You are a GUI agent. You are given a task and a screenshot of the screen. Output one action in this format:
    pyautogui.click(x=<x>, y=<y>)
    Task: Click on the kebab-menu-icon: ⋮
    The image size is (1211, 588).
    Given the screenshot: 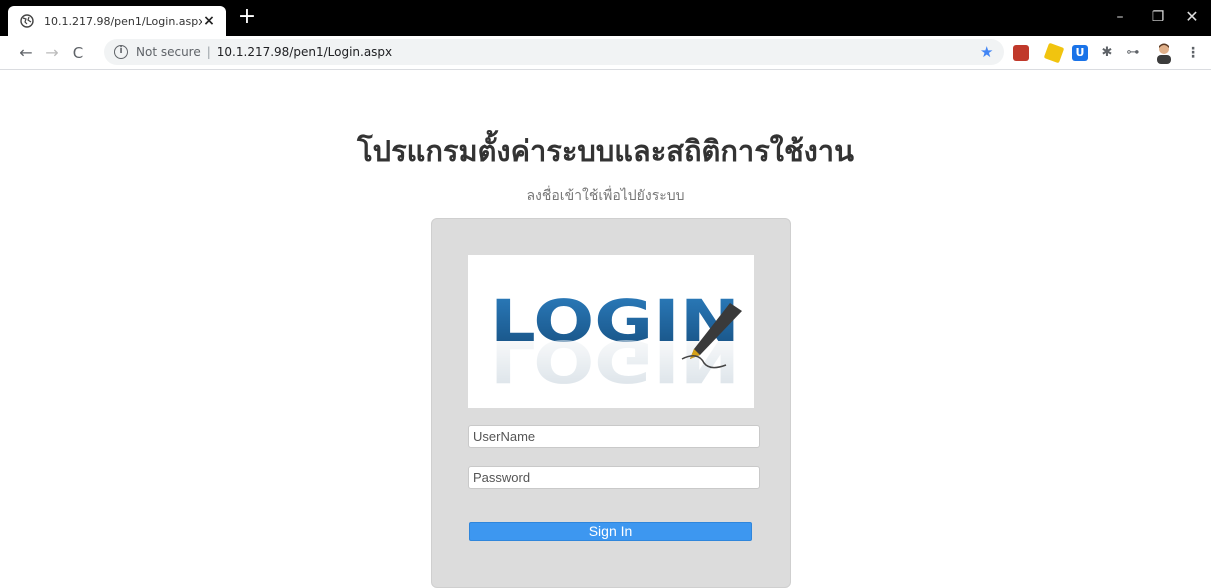 What is the action you would take?
    pyautogui.click(x=1193, y=53)
    